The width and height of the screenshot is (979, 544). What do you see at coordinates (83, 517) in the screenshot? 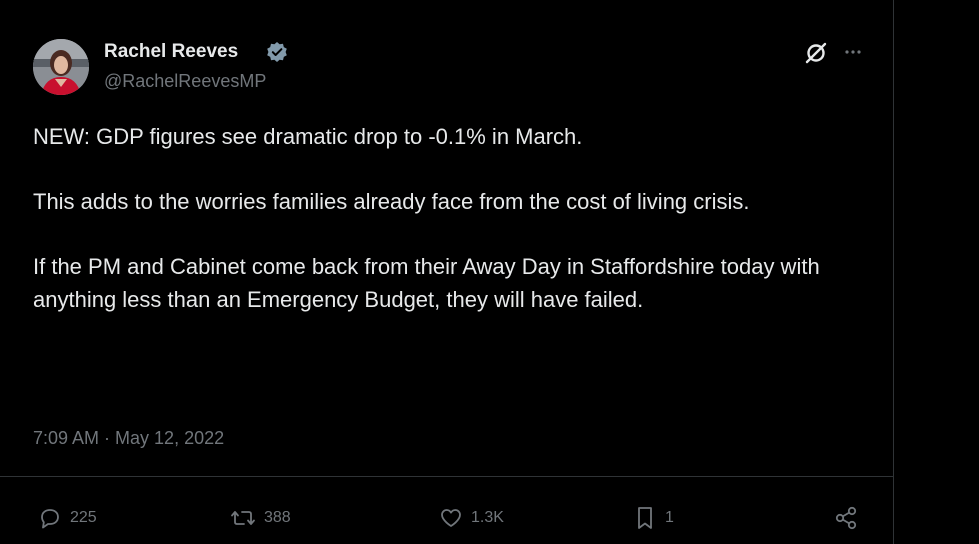
I see `reply-count: 225` at bounding box center [83, 517].